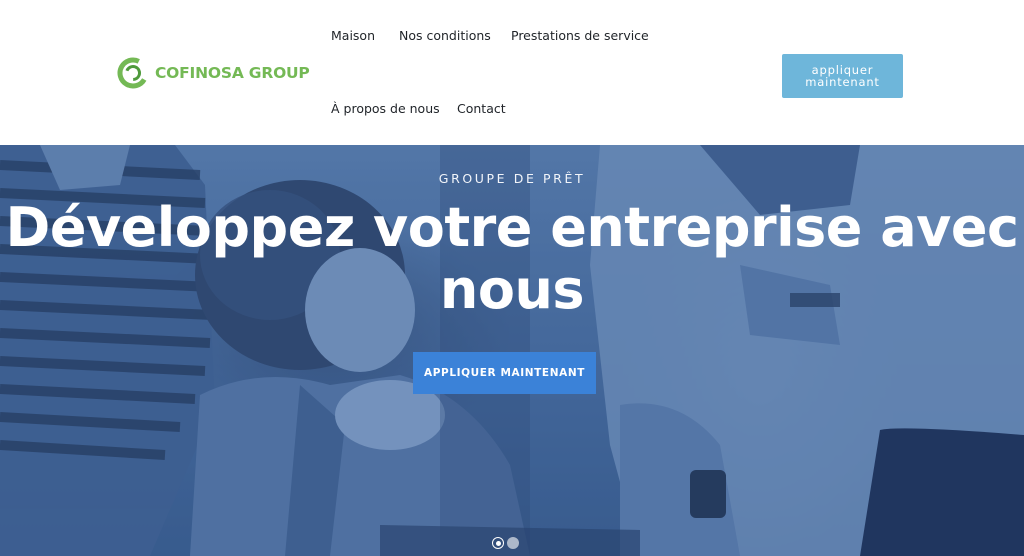  Describe the element at coordinates (445, 35) in the screenshot. I see `nav-link-conditions: Nos conditions` at that location.